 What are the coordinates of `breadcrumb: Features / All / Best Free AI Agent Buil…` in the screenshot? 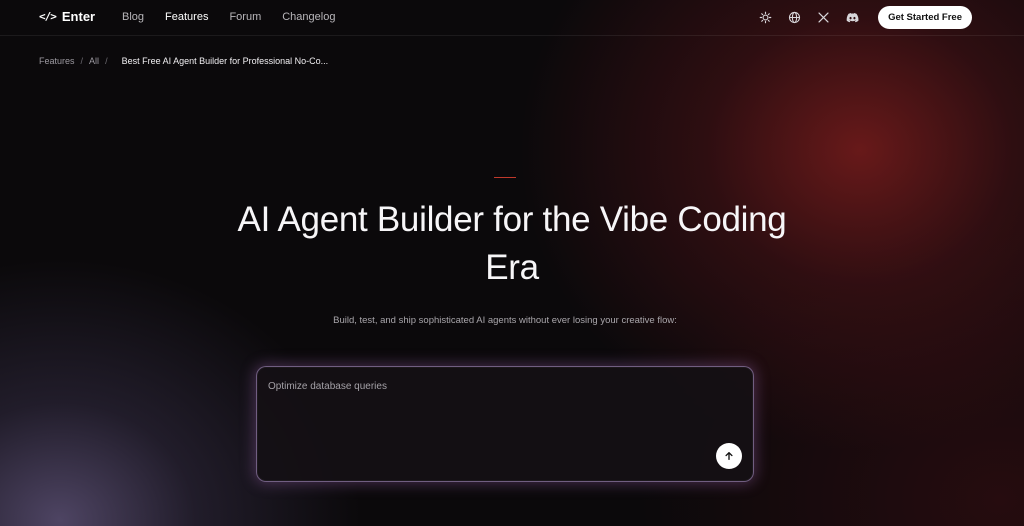 It's located at (183, 61).